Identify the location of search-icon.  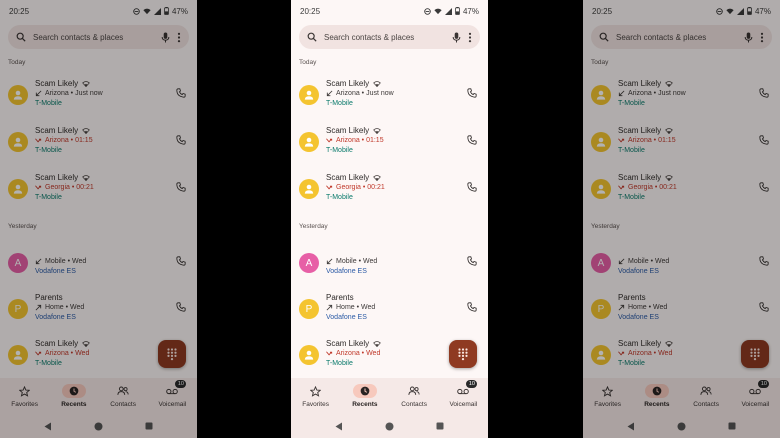
(604, 37).